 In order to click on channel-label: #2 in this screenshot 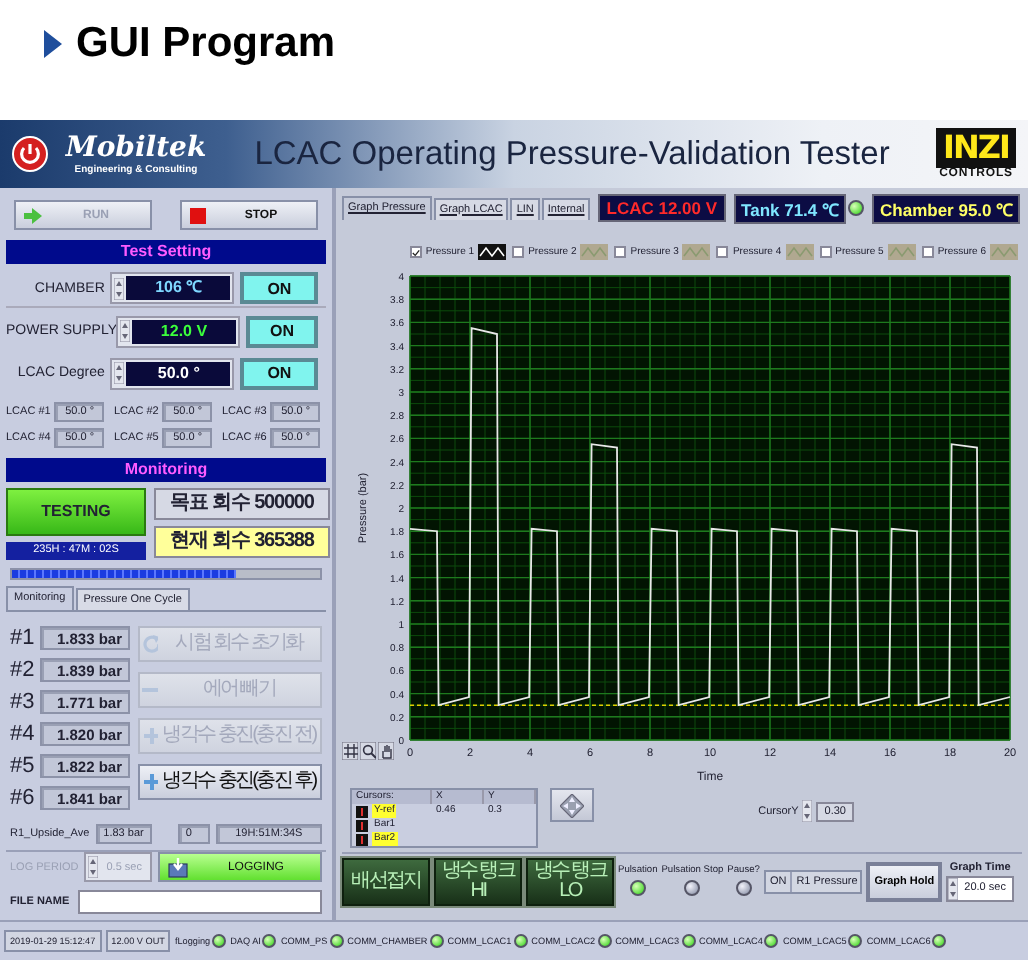, I will do `click(23, 669)`.